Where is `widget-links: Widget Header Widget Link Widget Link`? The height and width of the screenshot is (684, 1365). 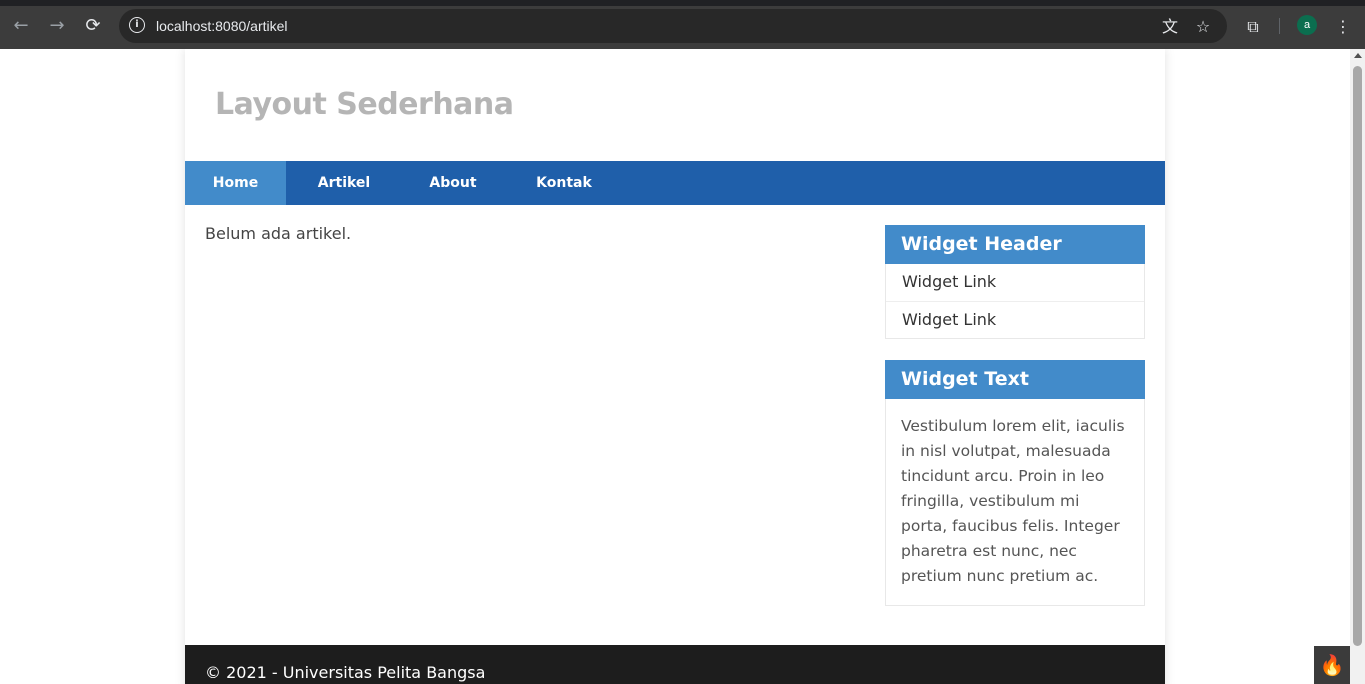 widget-links: Widget Header Widget Link Widget Link is located at coordinates (1015, 282).